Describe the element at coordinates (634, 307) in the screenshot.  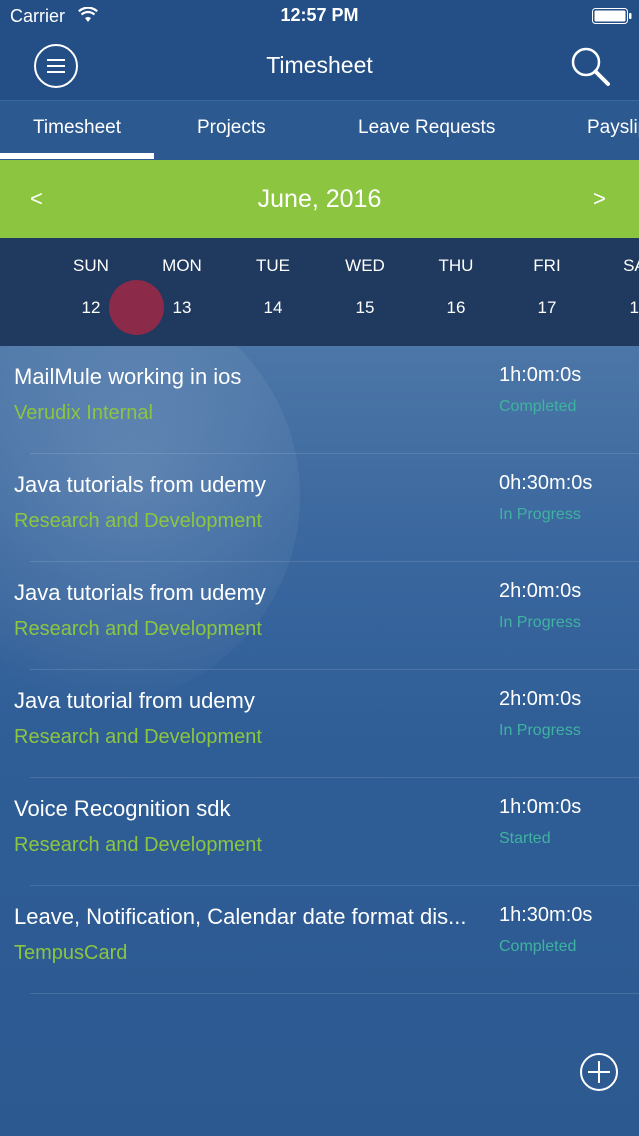
I see `day-number: 18` at that location.